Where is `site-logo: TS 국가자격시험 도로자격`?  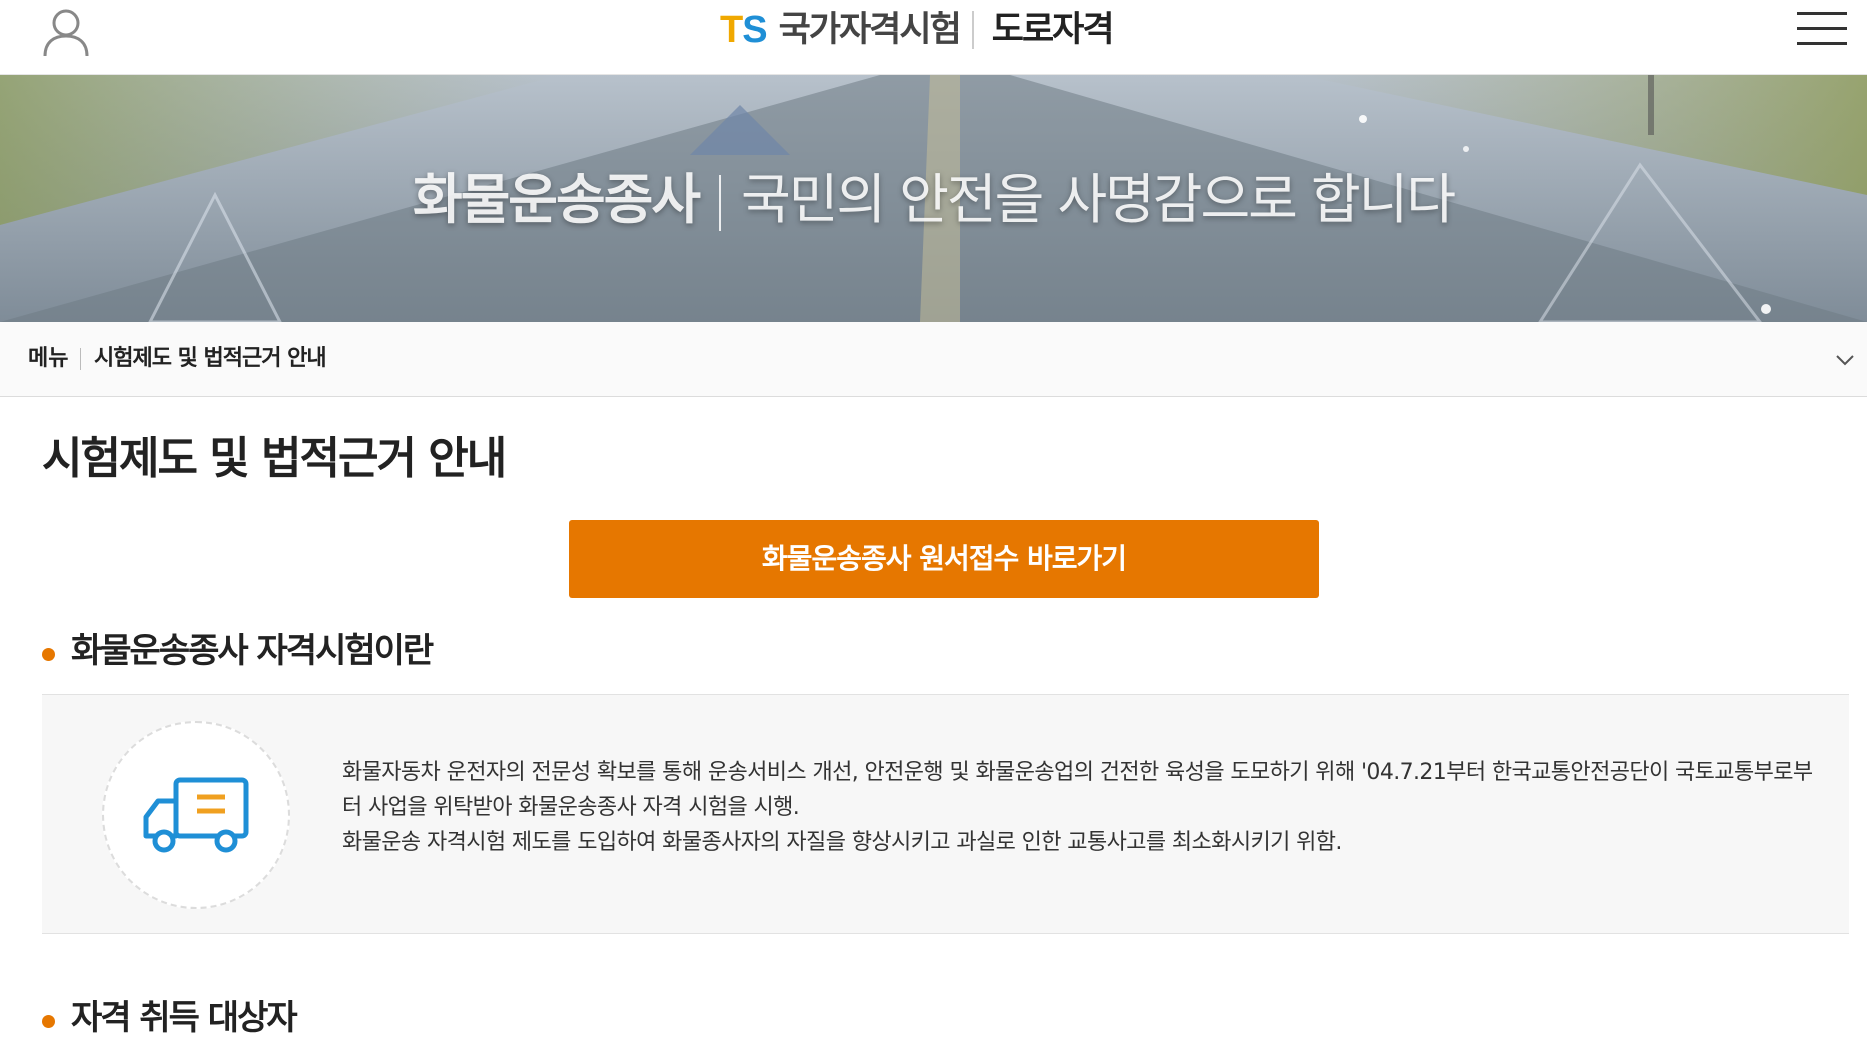
site-logo: TS 국가자격시험 도로자격 is located at coordinates (917, 30).